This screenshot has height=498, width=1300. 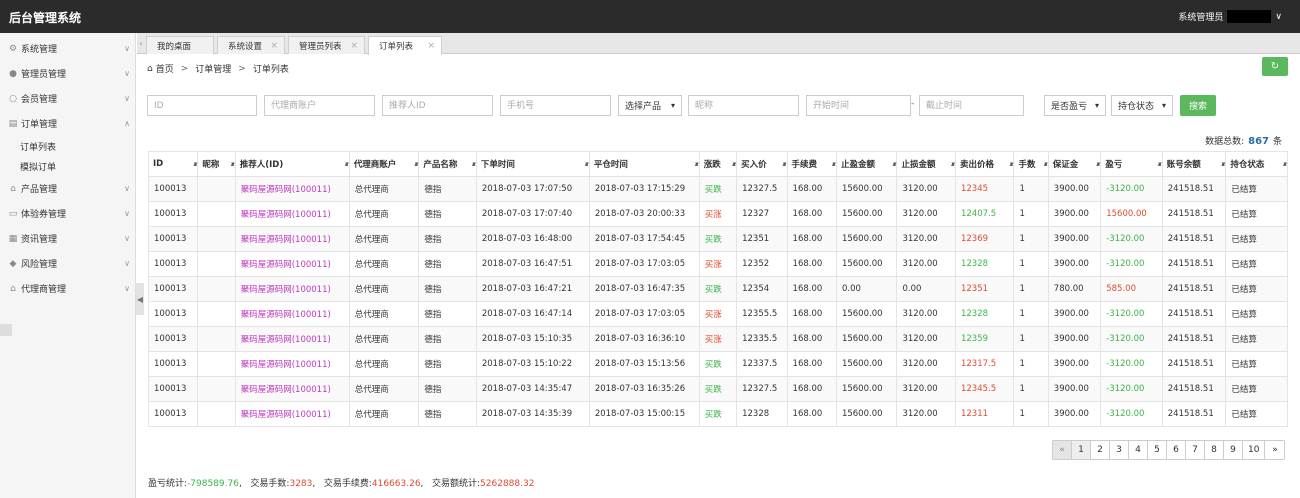 I want to click on product-select: 选择产品 ▾, so click(x=650, y=105).